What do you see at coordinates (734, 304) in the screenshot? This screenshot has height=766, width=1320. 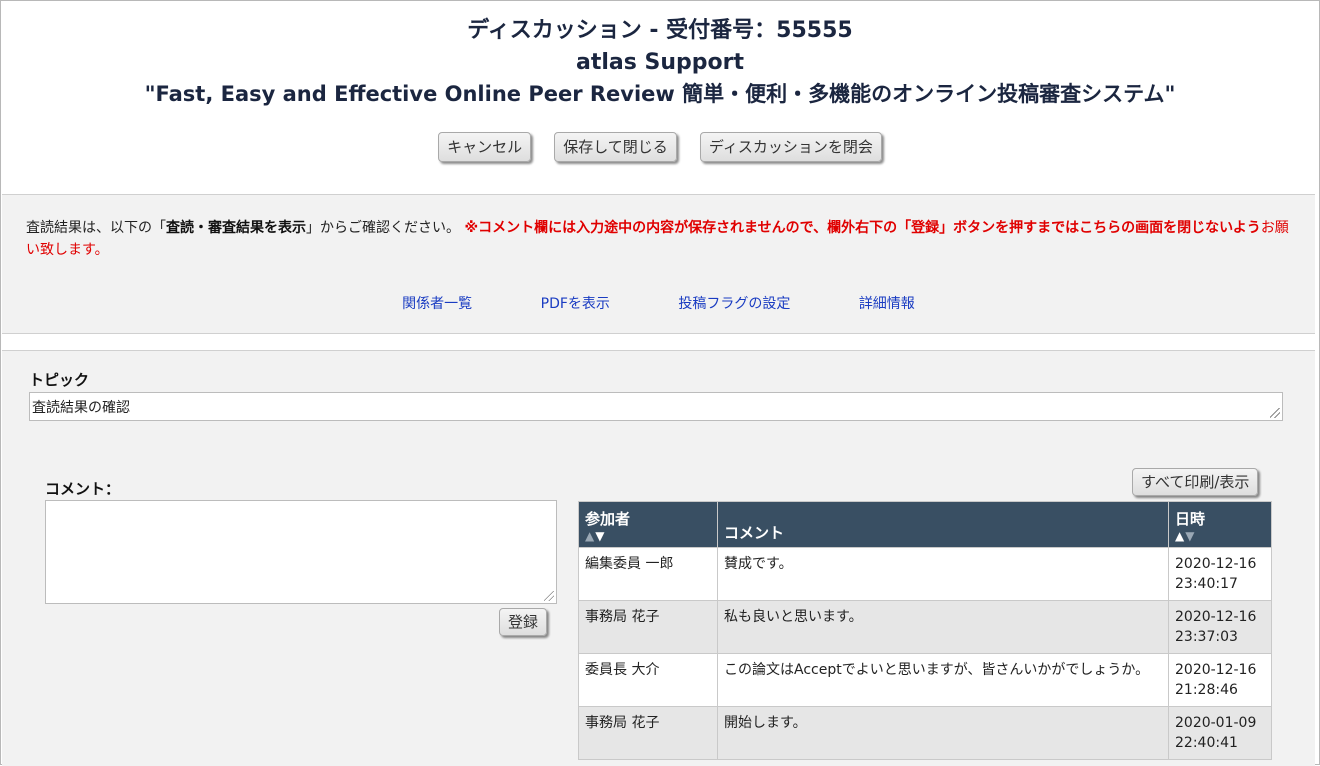 I see `flag-settings-link: 投稿フラグの設定` at bounding box center [734, 304].